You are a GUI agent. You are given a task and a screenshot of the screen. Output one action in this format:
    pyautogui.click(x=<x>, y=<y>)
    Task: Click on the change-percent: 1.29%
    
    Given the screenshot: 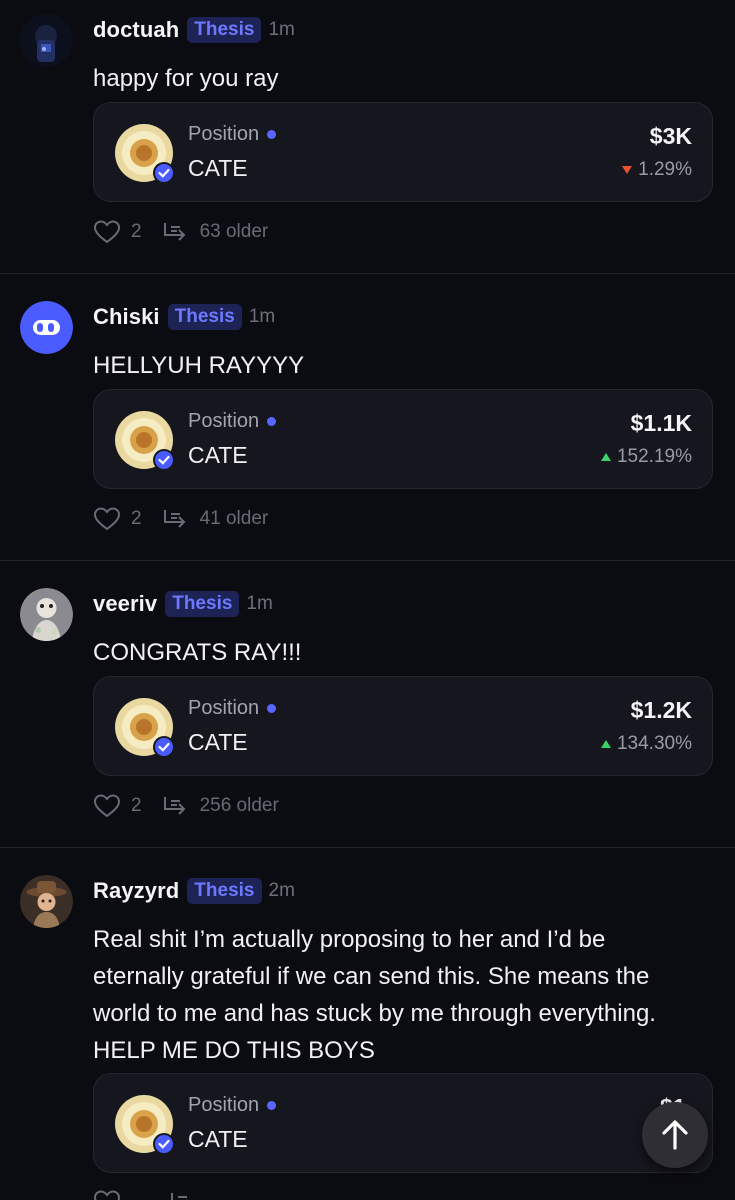 What is the action you would take?
    pyautogui.click(x=665, y=169)
    